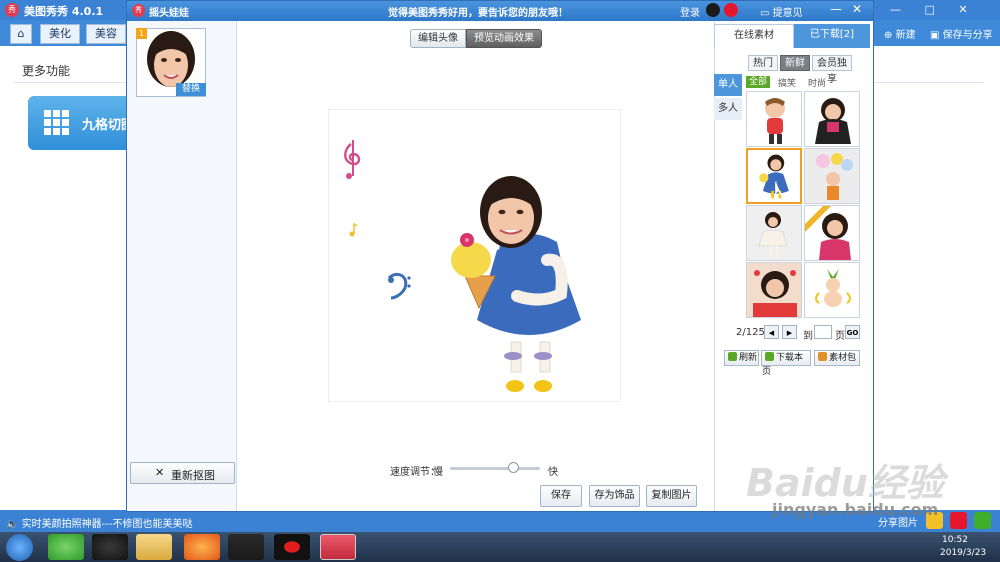 This screenshot has height=562, width=1000. Describe the element at coordinates (352, 159) in the screenshot. I see `treble-clef-icon` at that location.